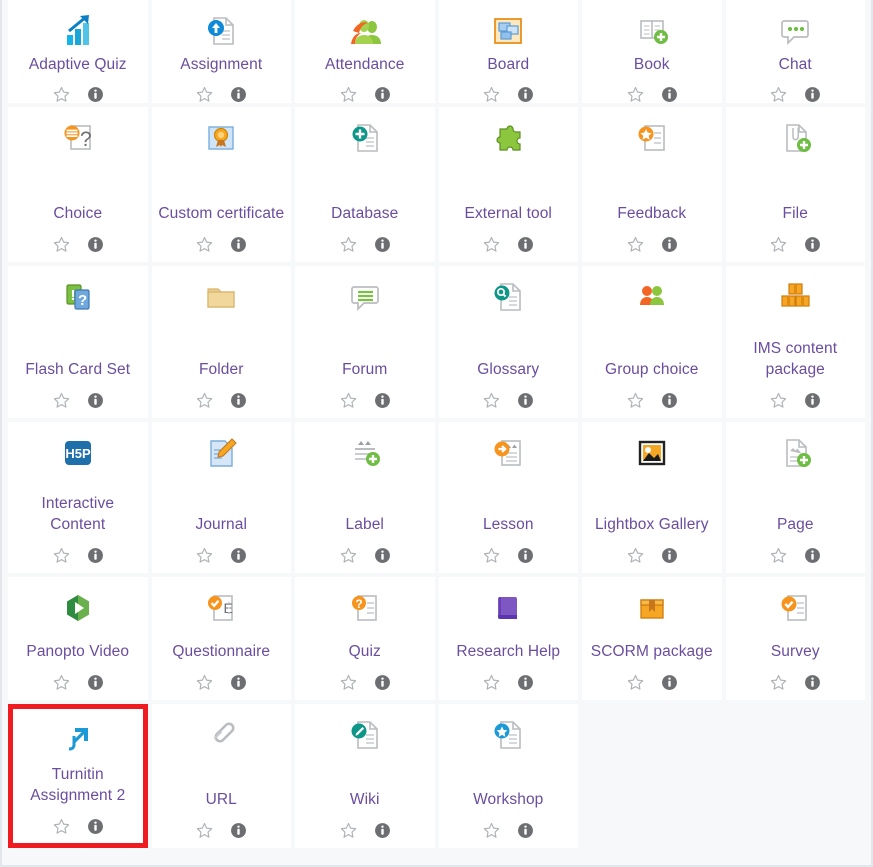 This screenshot has height=867, width=873. I want to click on activity-tile-turnitin-assignment-2: Turnitin Assignment 2, so click(78, 776).